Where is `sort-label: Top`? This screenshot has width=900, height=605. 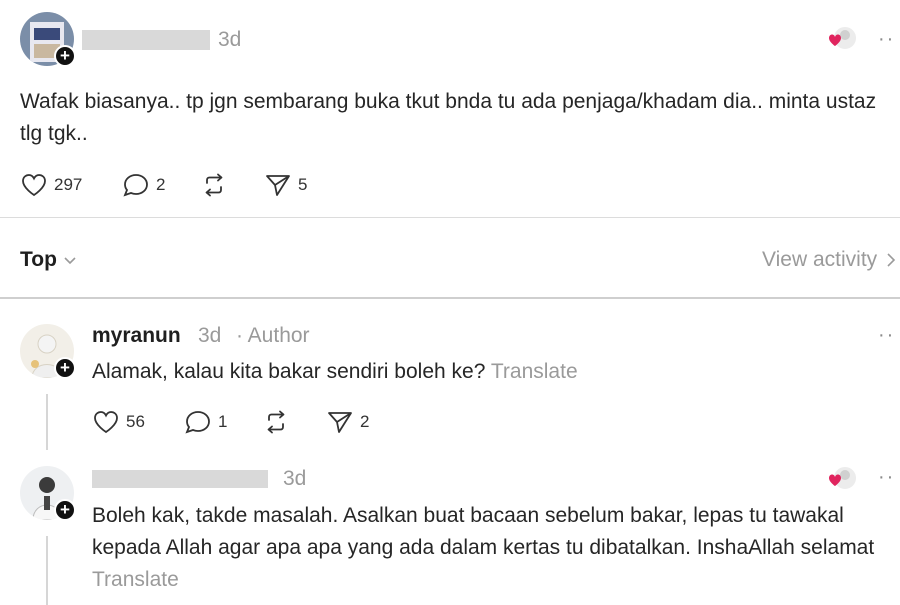 sort-label: Top is located at coordinates (38, 259).